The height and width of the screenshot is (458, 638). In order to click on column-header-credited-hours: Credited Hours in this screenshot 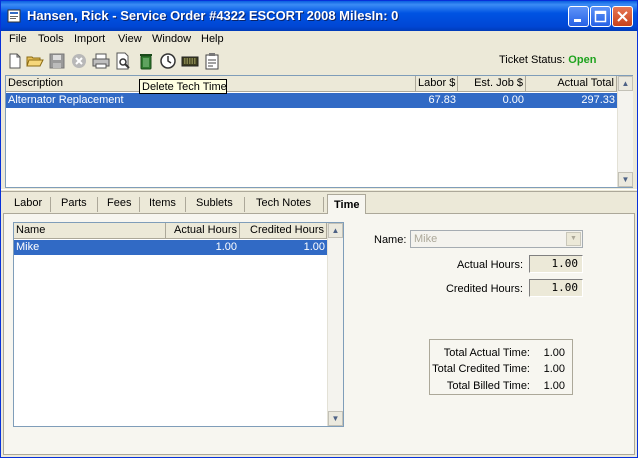, I will do `click(283, 231)`.